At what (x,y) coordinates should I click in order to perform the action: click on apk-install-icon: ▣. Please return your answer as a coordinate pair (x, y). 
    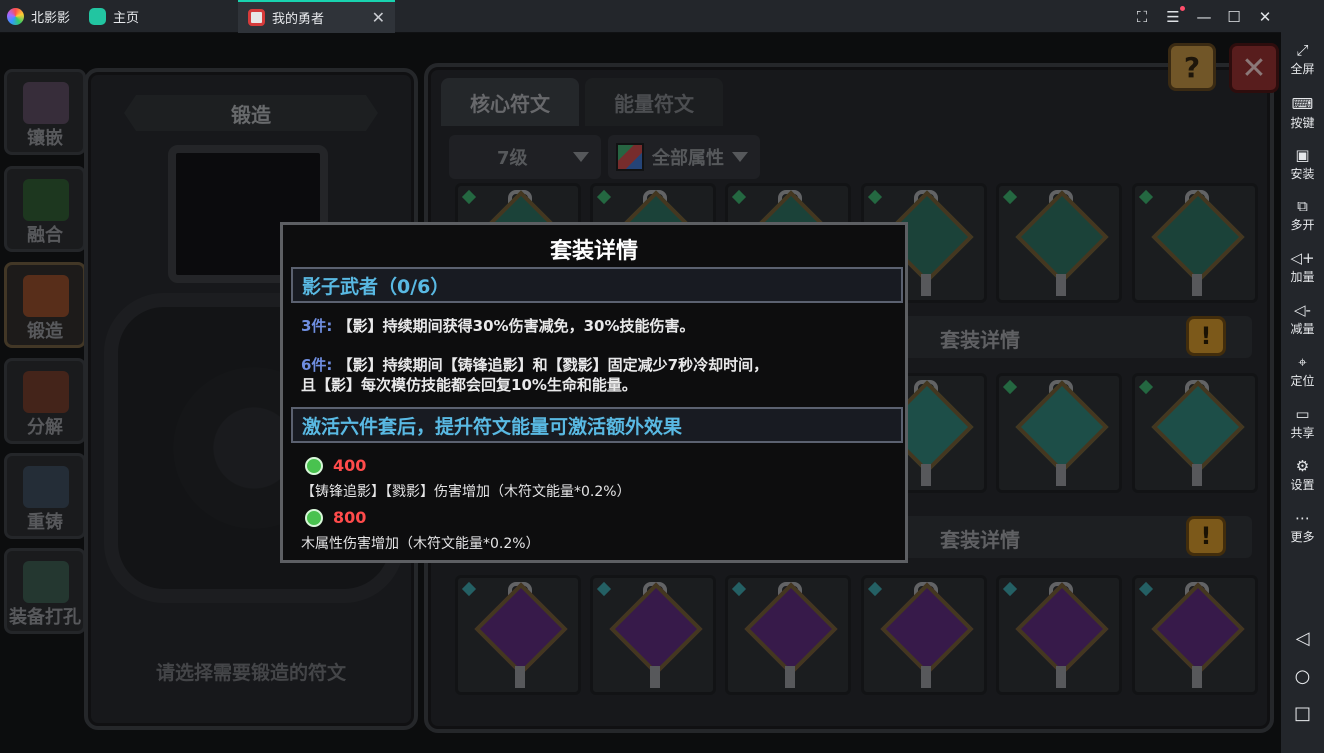
    Looking at the image, I should click on (1302, 155).